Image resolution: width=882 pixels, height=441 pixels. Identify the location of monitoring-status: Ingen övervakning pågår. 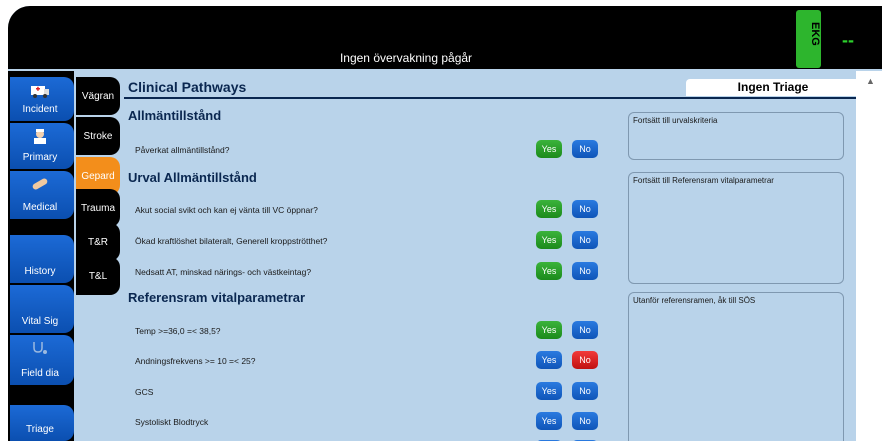
(406, 58).